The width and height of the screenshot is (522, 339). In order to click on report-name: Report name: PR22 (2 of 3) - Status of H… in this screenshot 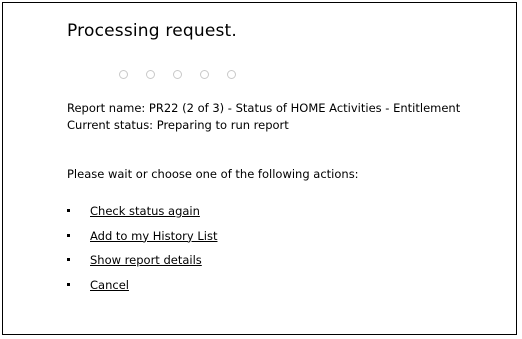, I will do `click(264, 108)`.